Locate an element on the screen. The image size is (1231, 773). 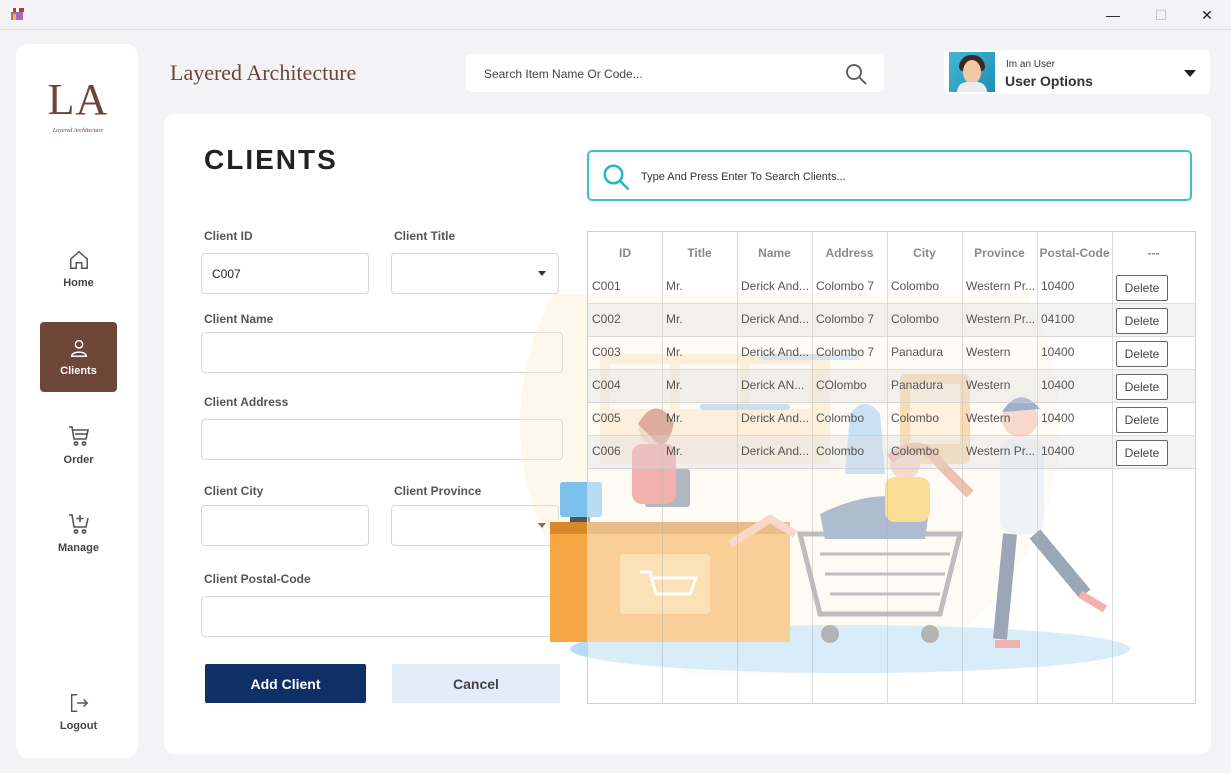
table-header-province: Province is located at coordinates (999, 253).